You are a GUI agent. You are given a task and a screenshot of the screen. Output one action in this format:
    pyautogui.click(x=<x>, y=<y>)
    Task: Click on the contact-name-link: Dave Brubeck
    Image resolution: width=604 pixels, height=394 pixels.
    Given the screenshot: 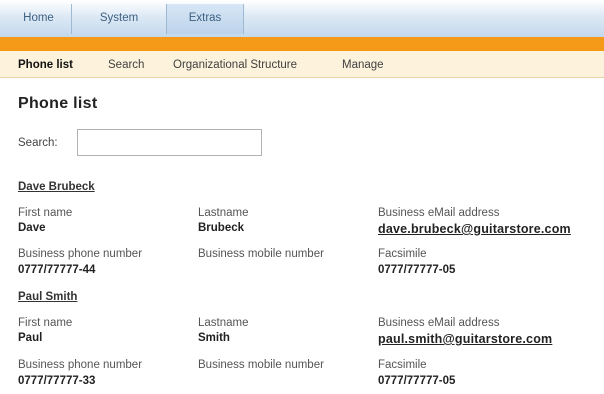 What is the action you would take?
    pyautogui.click(x=56, y=187)
    